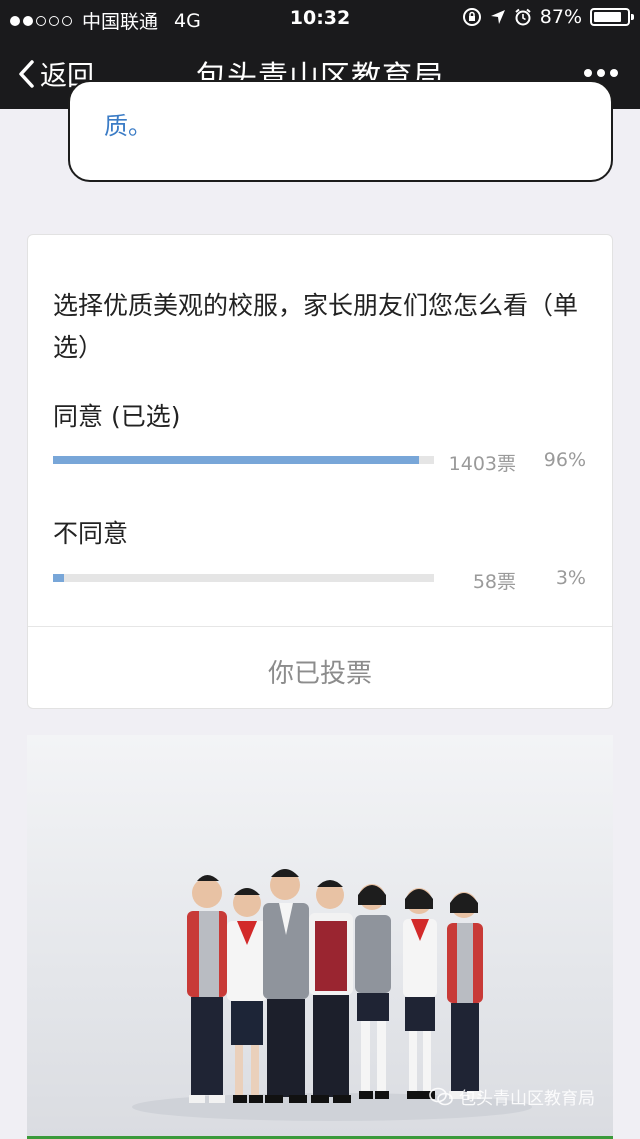 Image resolution: width=640 pixels, height=1139 pixels. What do you see at coordinates (482, 464) in the screenshot?
I see `vote-count: 1403票` at bounding box center [482, 464].